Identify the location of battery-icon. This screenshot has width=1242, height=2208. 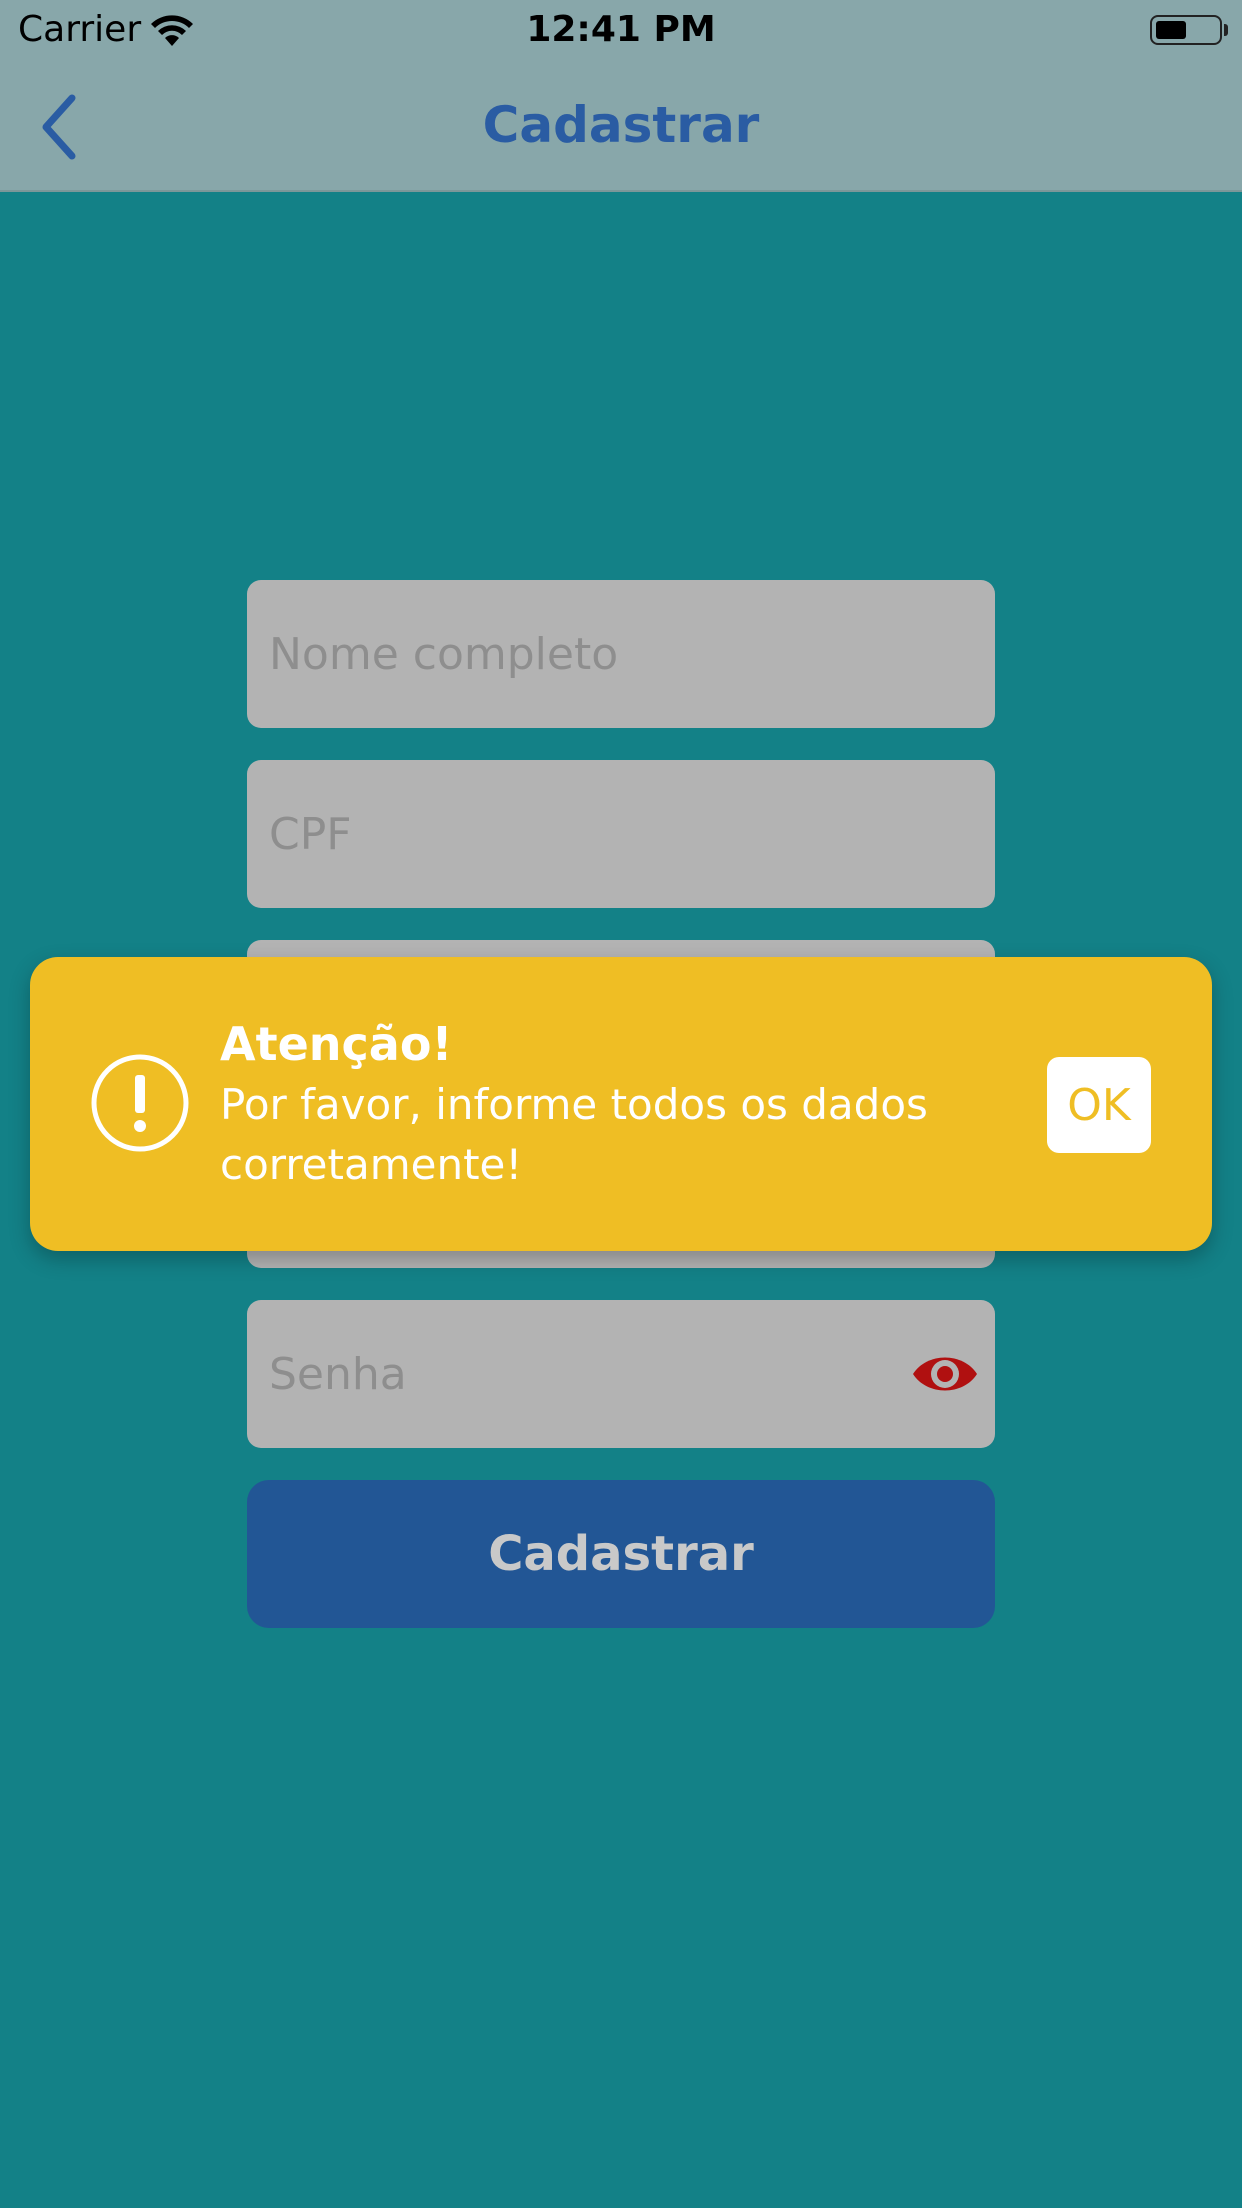
(1186, 30).